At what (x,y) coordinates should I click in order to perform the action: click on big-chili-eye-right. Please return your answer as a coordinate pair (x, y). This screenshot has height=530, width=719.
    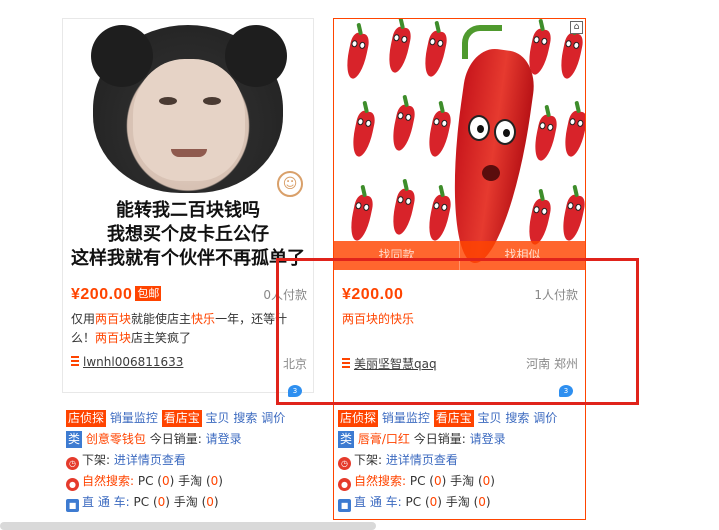
    Looking at the image, I should click on (505, 132).